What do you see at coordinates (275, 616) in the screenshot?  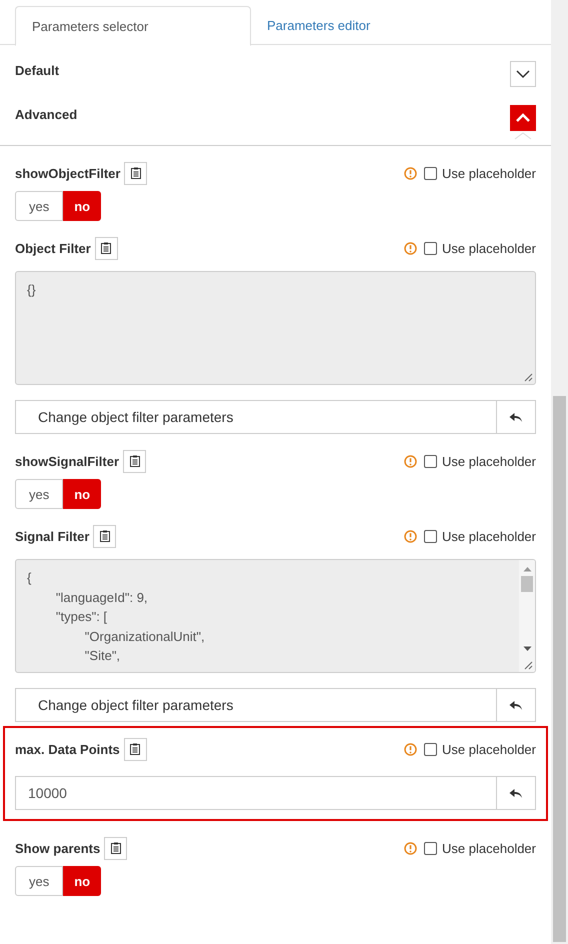 I see `text-area: { "languageId": 9, "types": [ "OrganizationalUnit", "Site",` at bounding box center [275, 616].